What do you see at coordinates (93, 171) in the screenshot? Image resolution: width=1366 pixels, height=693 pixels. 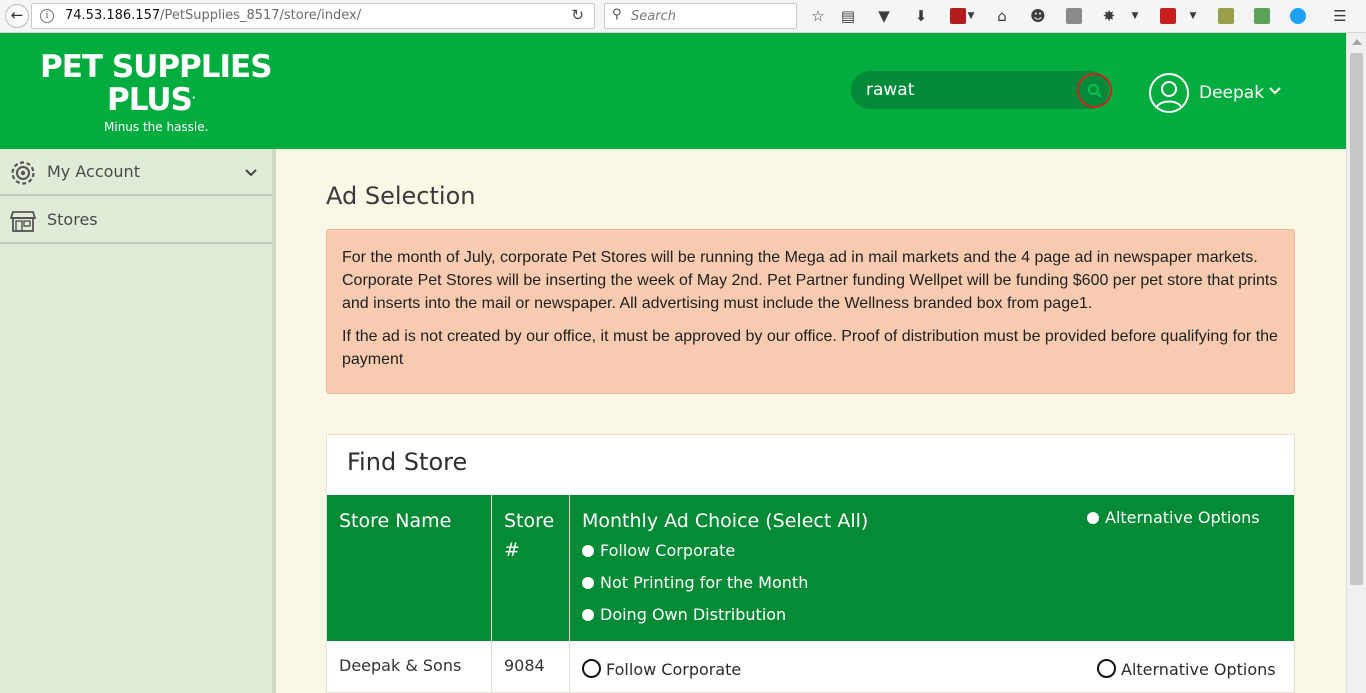 I see `sidebar-item-label: My Account` at bounding box center [93, 171].